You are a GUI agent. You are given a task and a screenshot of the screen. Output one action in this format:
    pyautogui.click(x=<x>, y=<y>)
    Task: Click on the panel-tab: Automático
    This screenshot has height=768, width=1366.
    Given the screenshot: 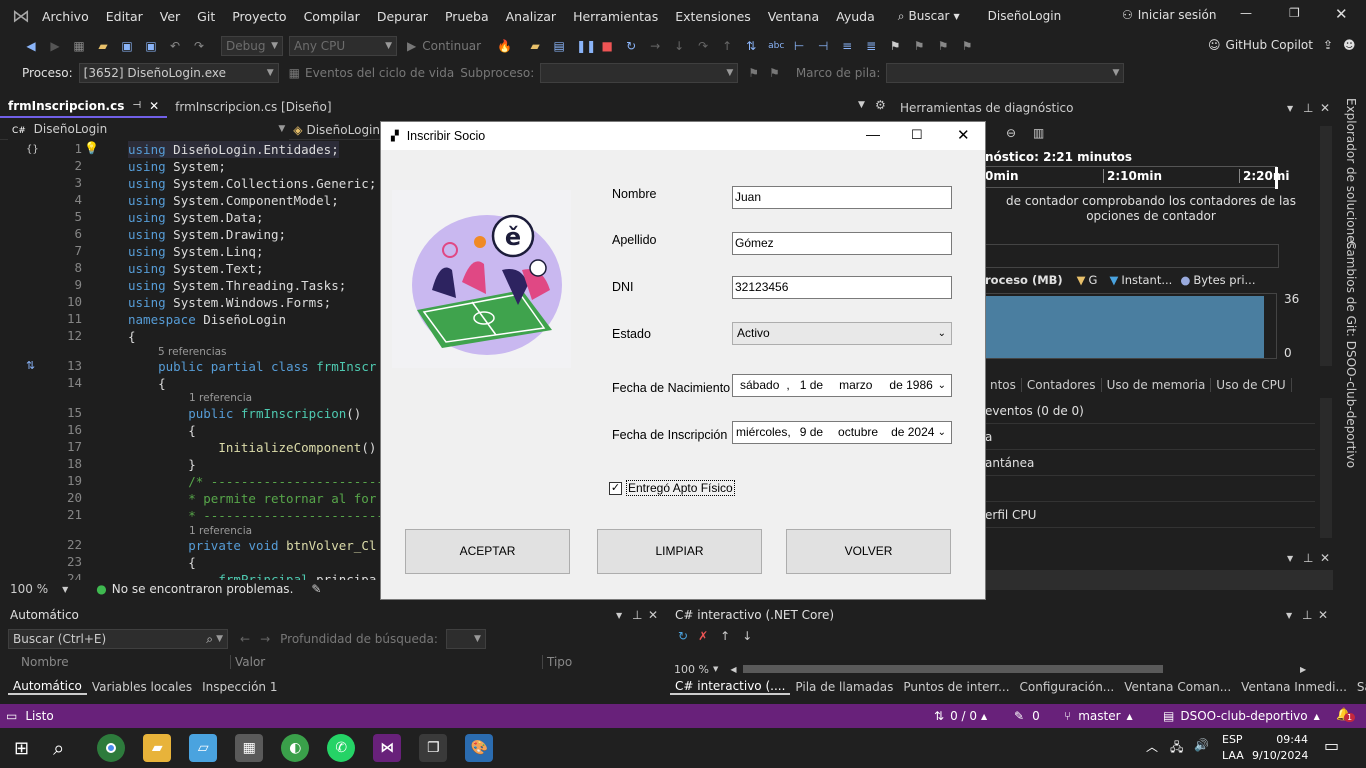 What is the action you would take?
    pyautogui.click(x=47, y=687)
    